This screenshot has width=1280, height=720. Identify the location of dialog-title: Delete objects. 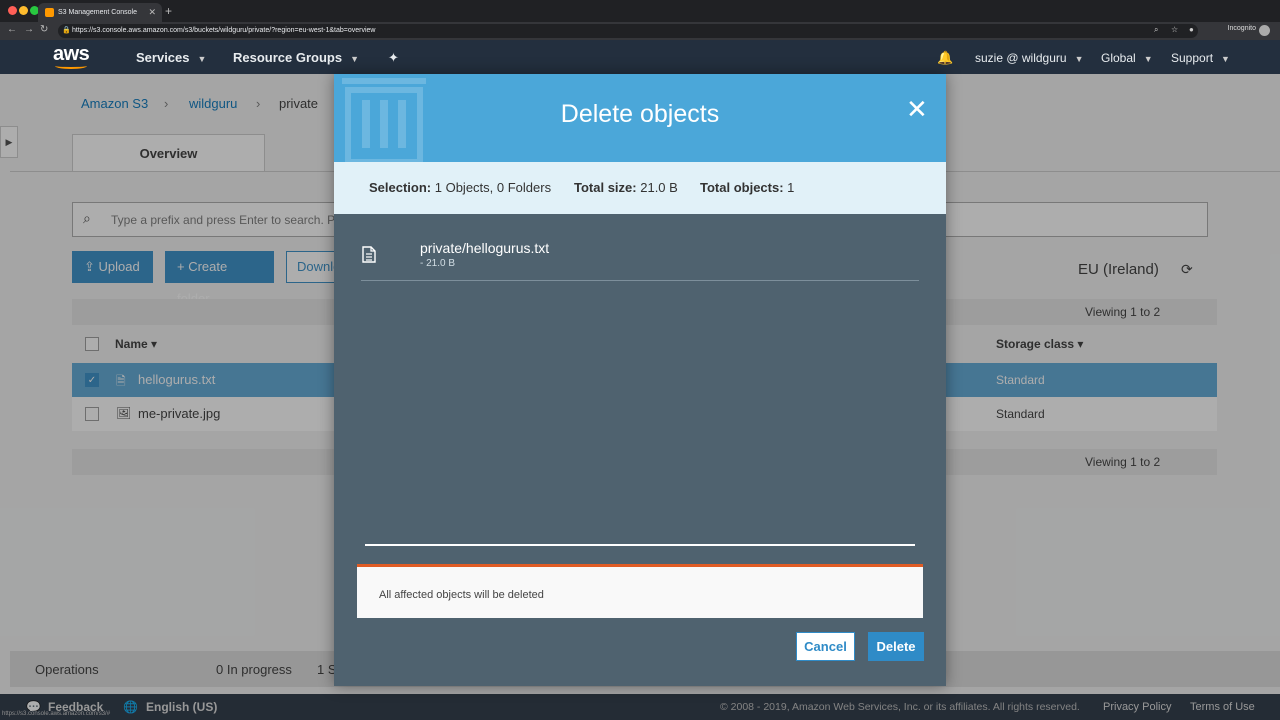
(640, 114).